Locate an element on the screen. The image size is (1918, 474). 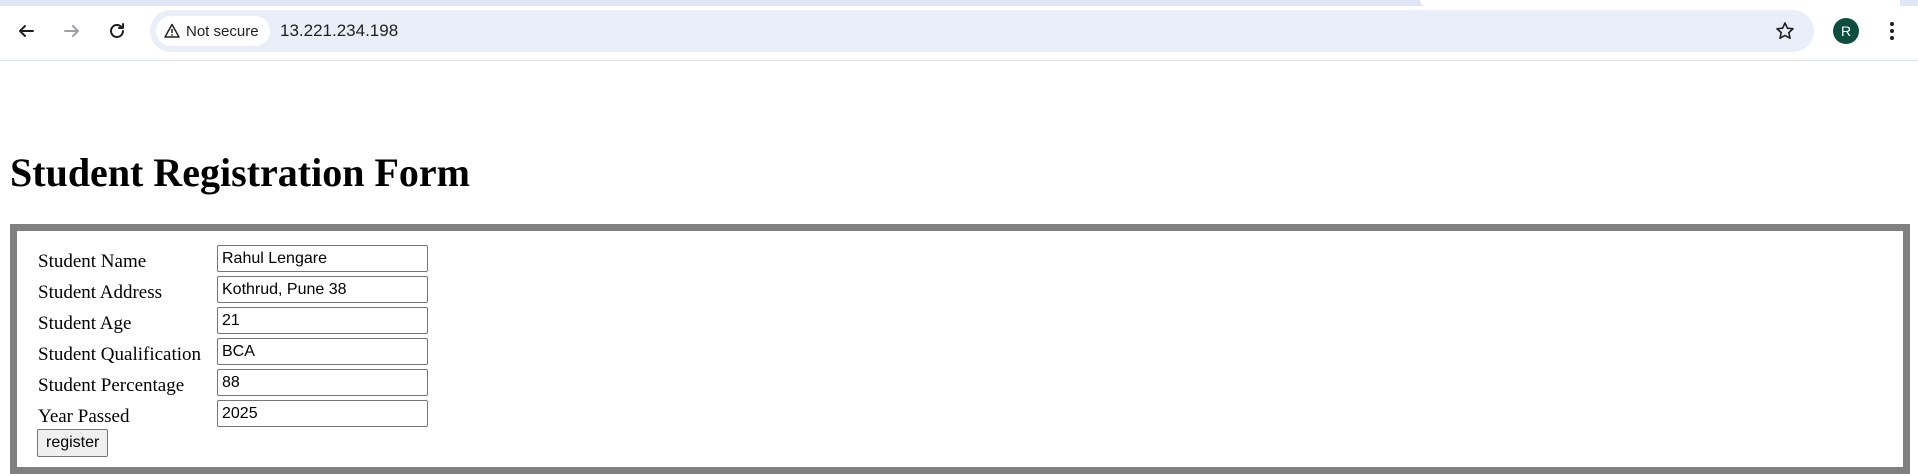
student-qualification-input is located at coordinates (322, 351).